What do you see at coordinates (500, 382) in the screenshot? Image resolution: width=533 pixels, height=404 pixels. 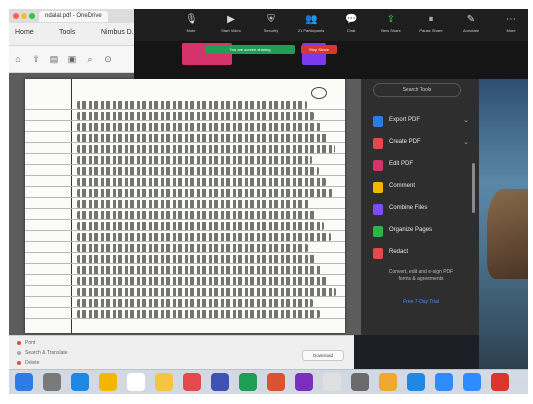 I see `acrobat-icon` at bounding box center [500, 382].